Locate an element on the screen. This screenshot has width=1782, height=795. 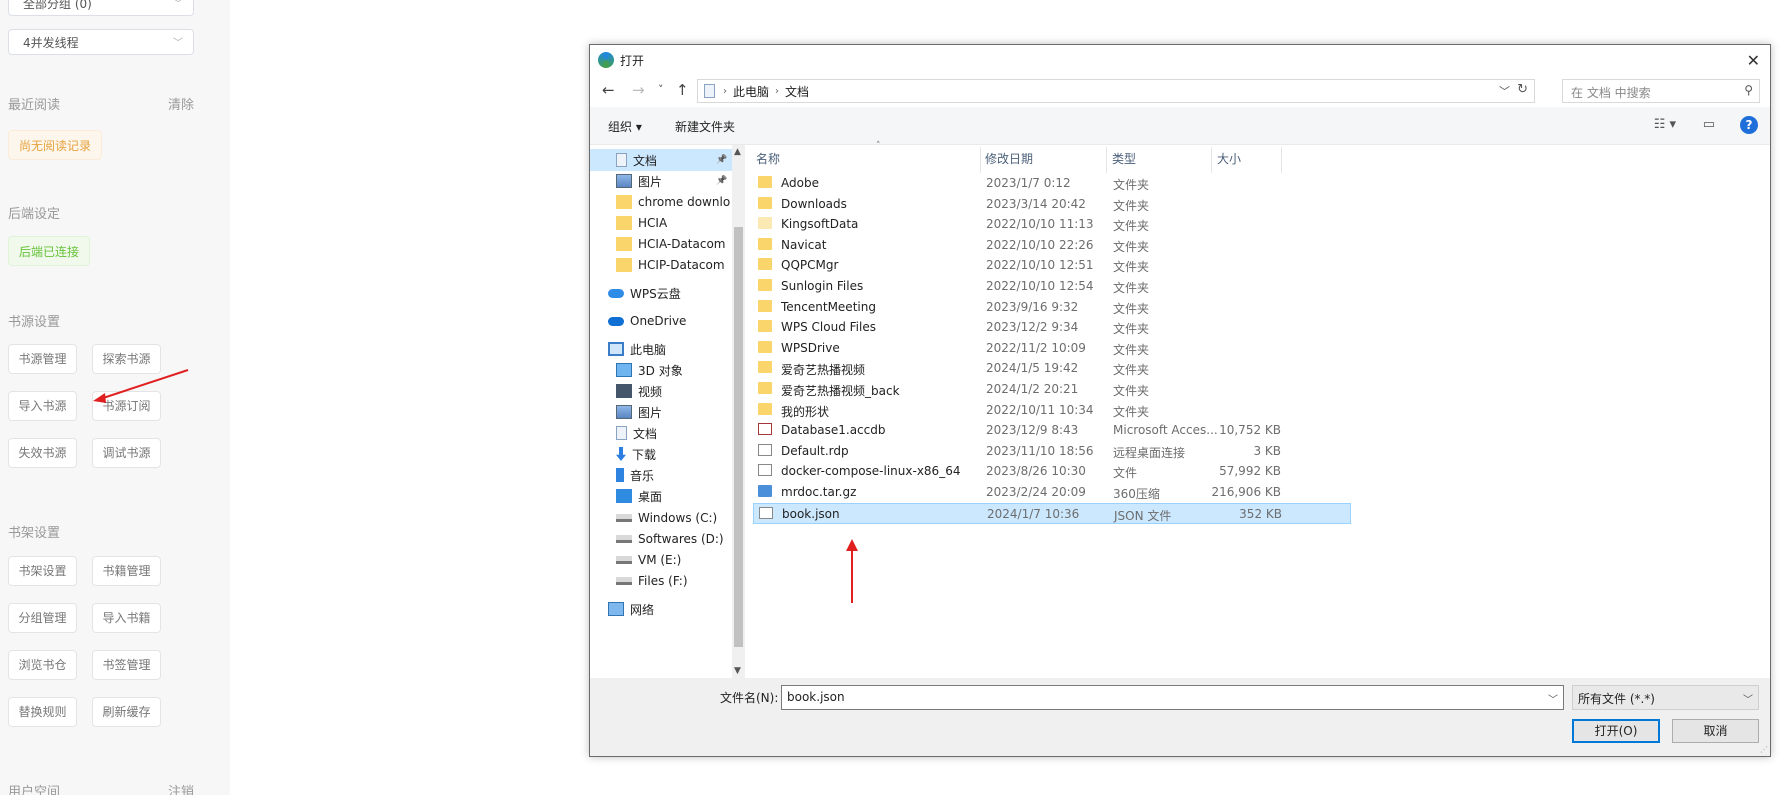
nav-item: 文档 📌 is located at coordinates (661, 160).